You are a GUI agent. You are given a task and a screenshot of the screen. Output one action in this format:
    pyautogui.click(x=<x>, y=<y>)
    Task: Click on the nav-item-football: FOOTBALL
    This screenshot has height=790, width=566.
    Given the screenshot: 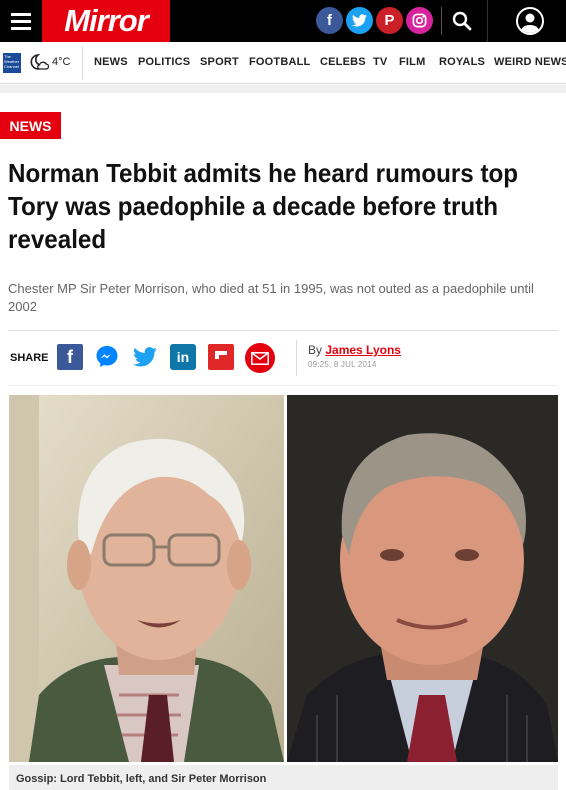 What is the action you would take?
    pyautogui.click(x=279, y=62)
    